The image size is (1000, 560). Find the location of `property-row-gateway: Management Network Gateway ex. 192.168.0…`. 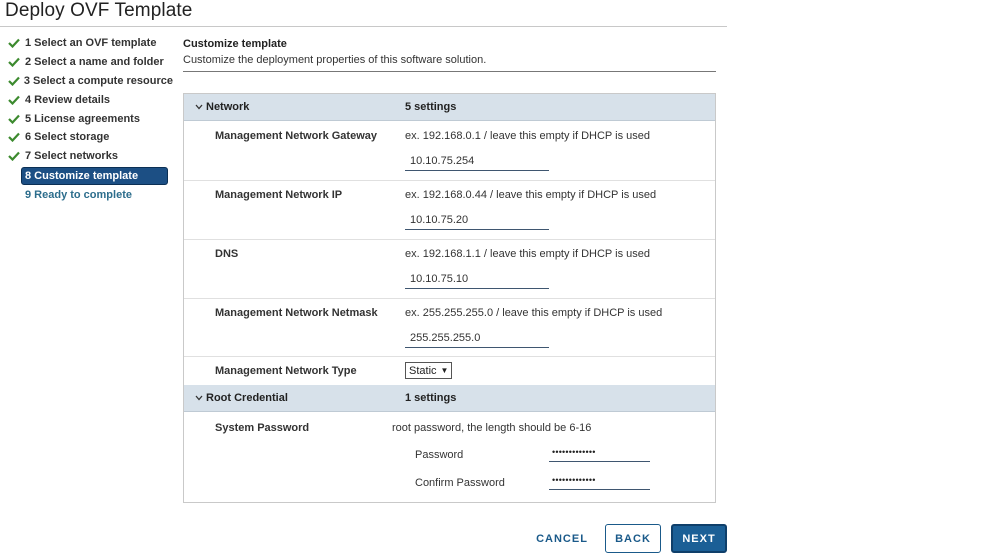

property-row-gateway: Management Network Gateway ex. 192.168.0… is located at coordinates (449, 151).